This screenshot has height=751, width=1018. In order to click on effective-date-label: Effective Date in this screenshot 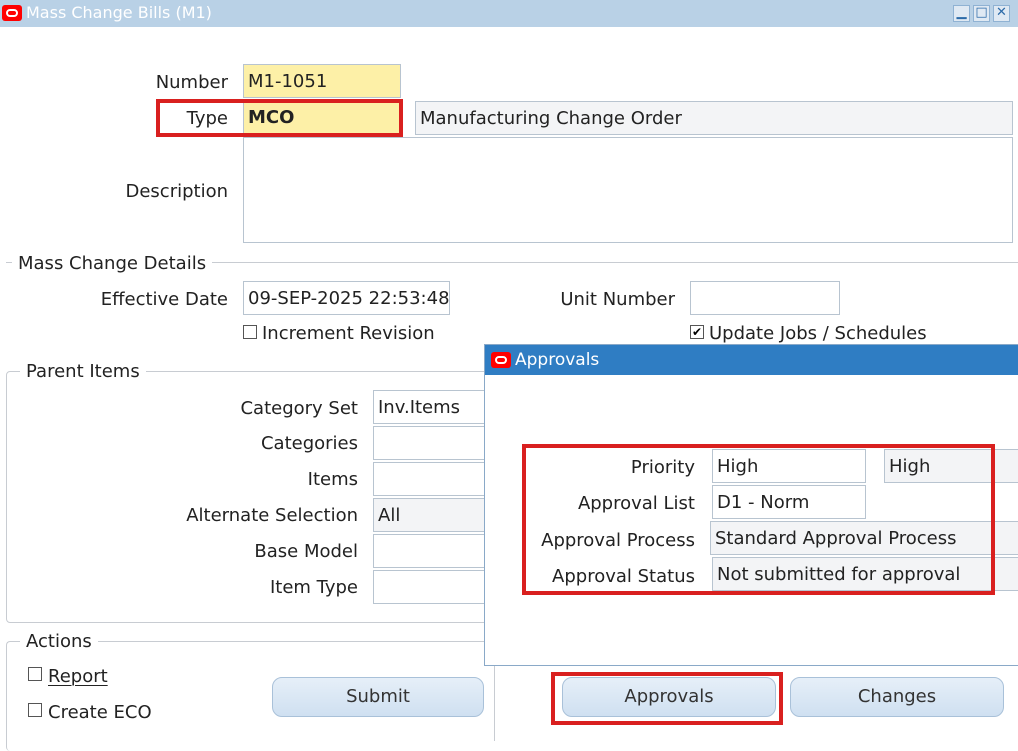, I will do `click(164, 299)`.